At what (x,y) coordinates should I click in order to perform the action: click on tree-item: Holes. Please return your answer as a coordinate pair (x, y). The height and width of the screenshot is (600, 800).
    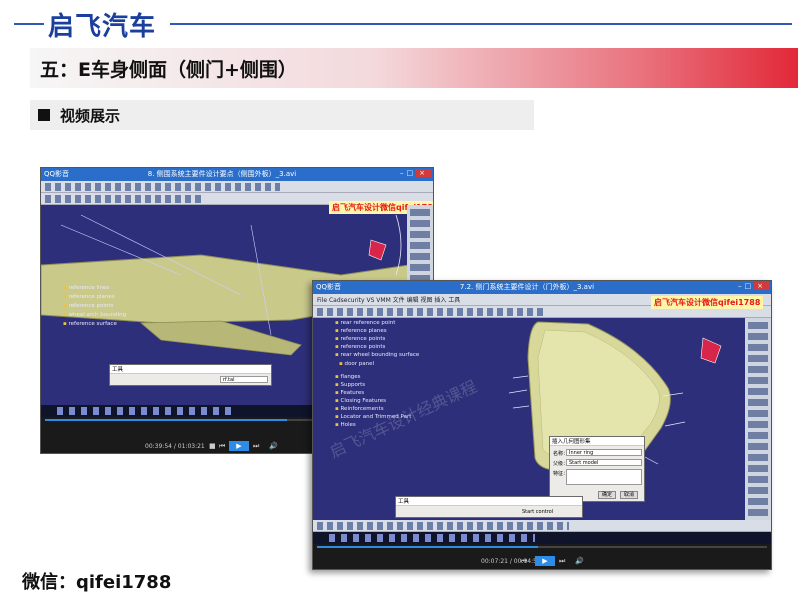
    Looking at the image, I should click on (345, 425).